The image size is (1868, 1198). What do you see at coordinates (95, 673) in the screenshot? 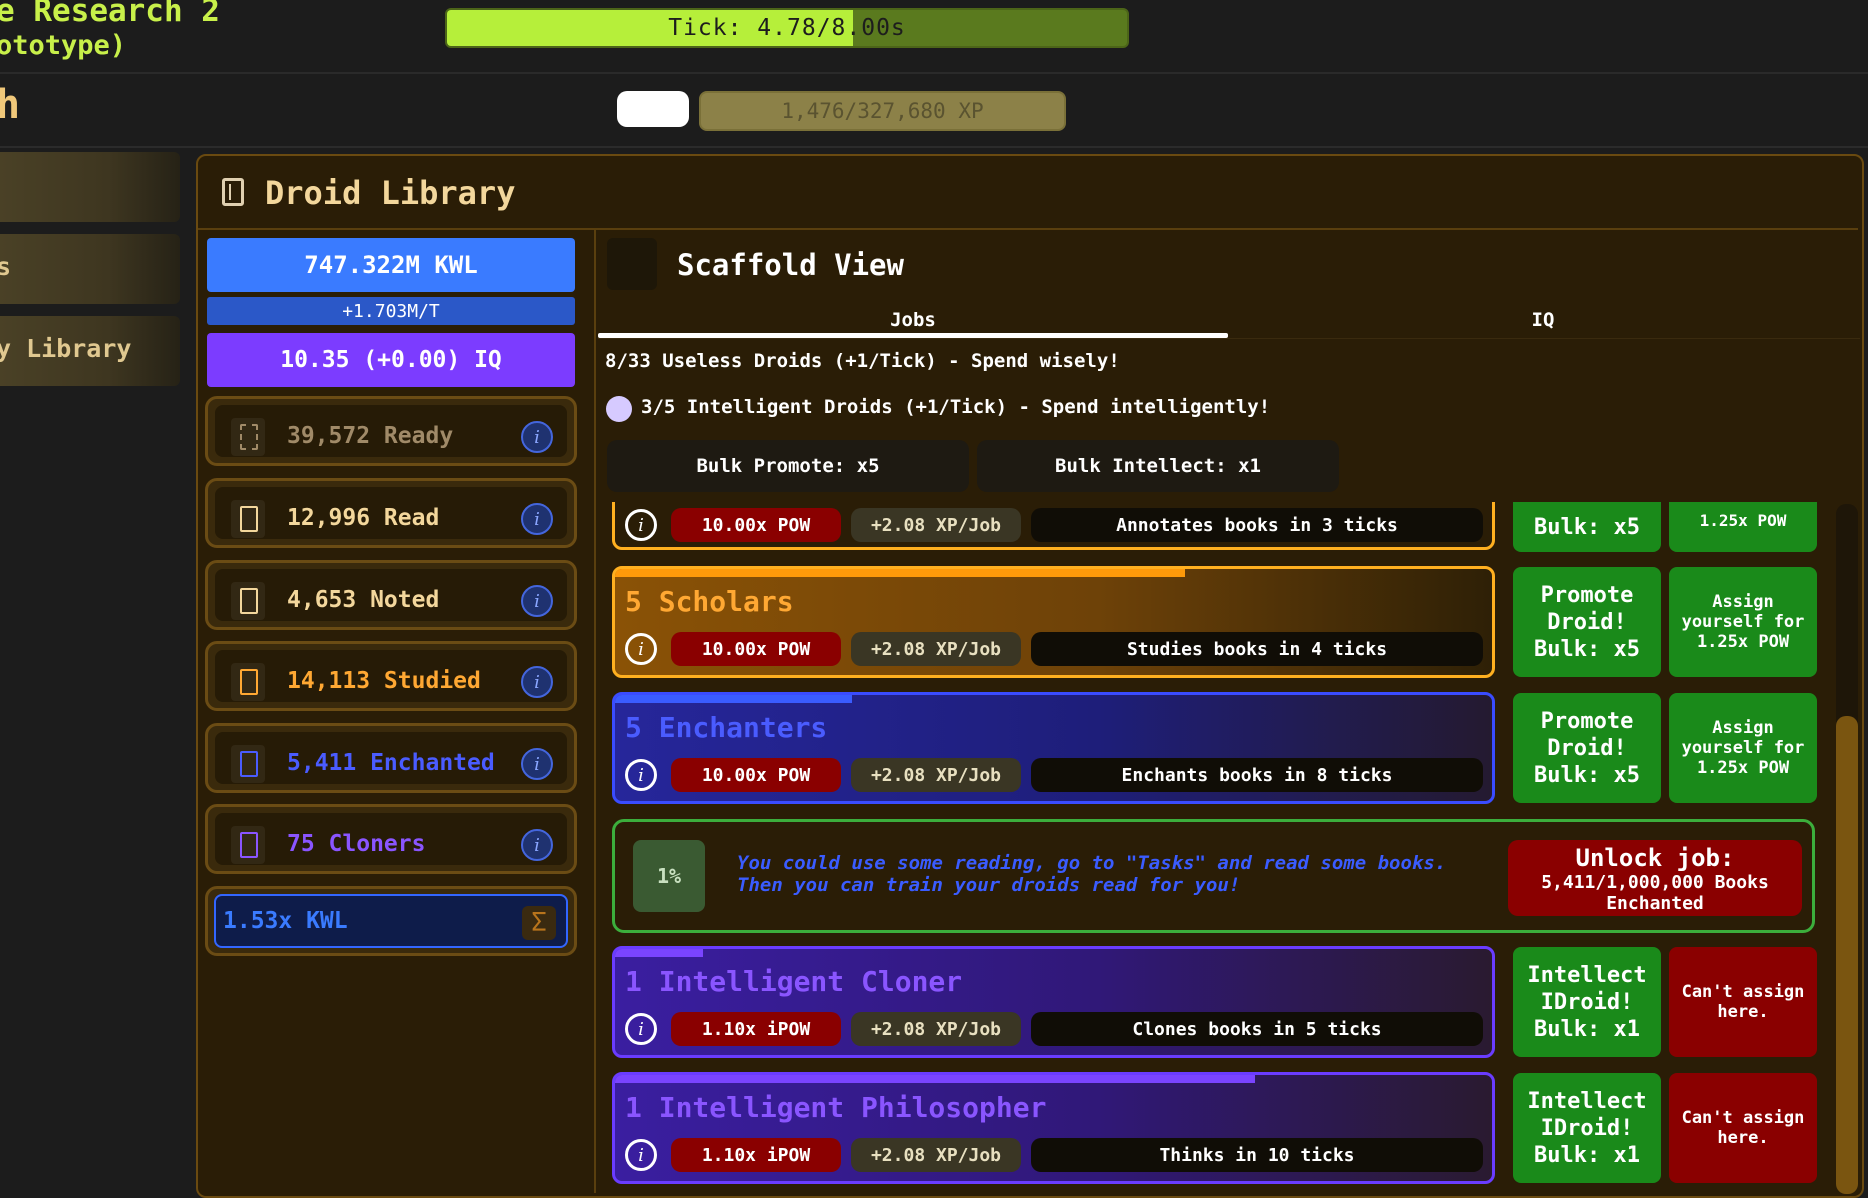
I see `left-nav: s y Library` at bounding box center [95, 673].